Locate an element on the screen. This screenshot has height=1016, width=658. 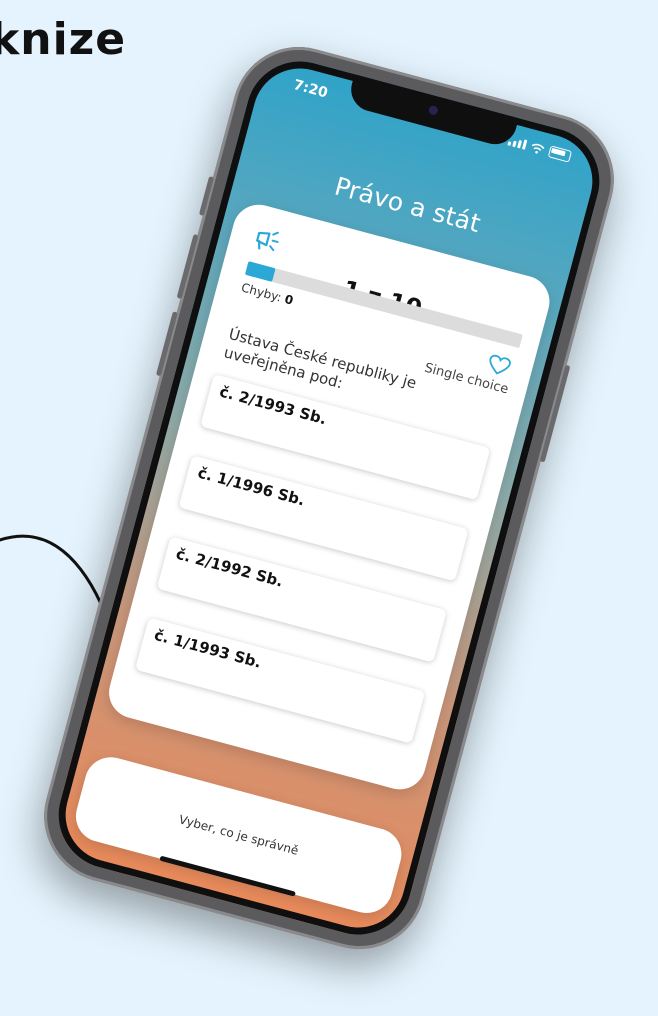
wifi-icon is located at coordinates (538, 148).